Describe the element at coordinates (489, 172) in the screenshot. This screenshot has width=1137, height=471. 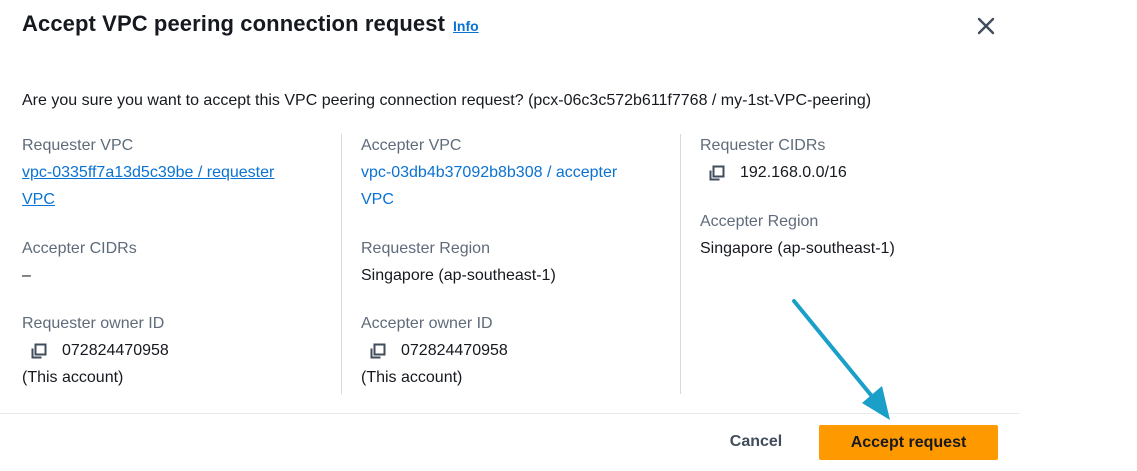
I see `accepter-vpc-link-line1: vpc-03db4b37092b8b308 / accepter` at that location.